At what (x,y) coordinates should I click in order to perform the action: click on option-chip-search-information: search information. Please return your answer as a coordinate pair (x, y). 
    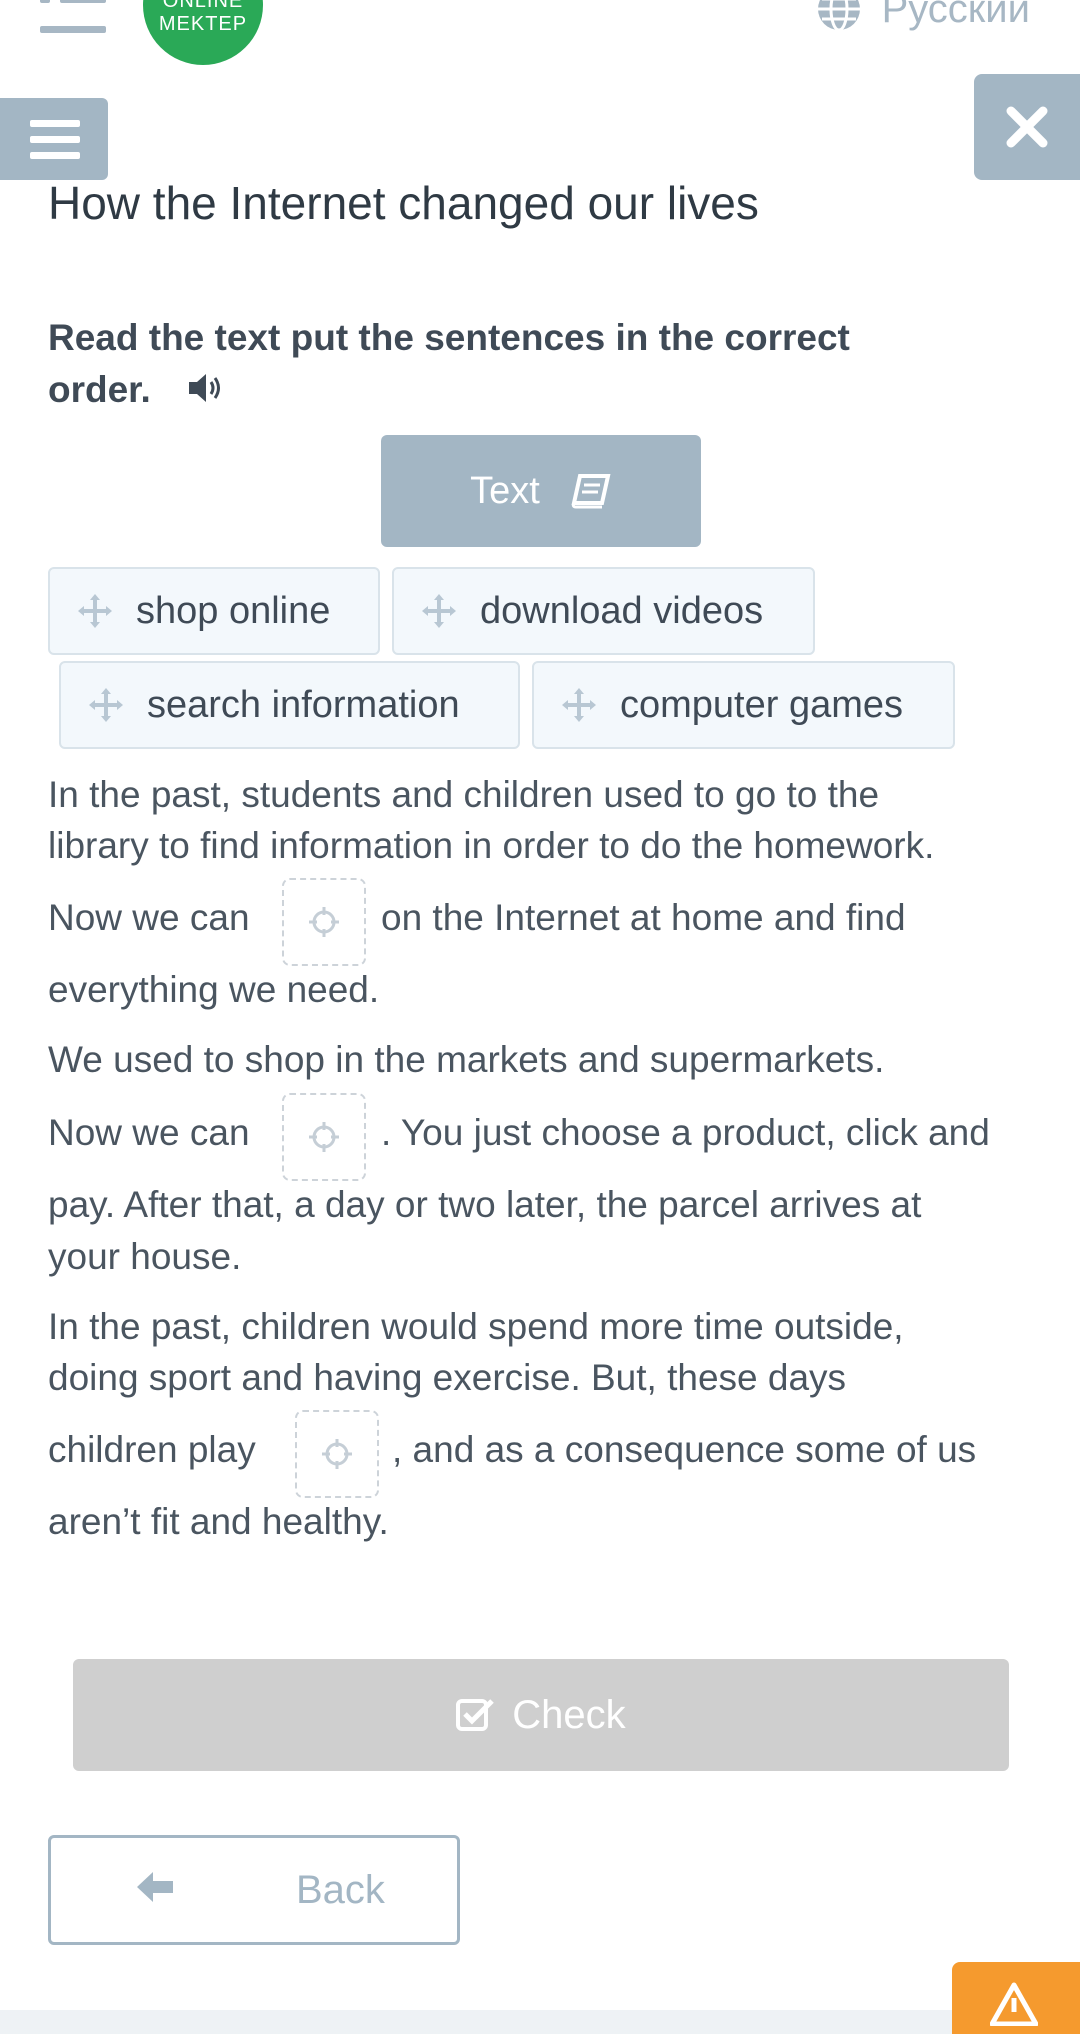
    Looking at the image, I should click on (289, 705).